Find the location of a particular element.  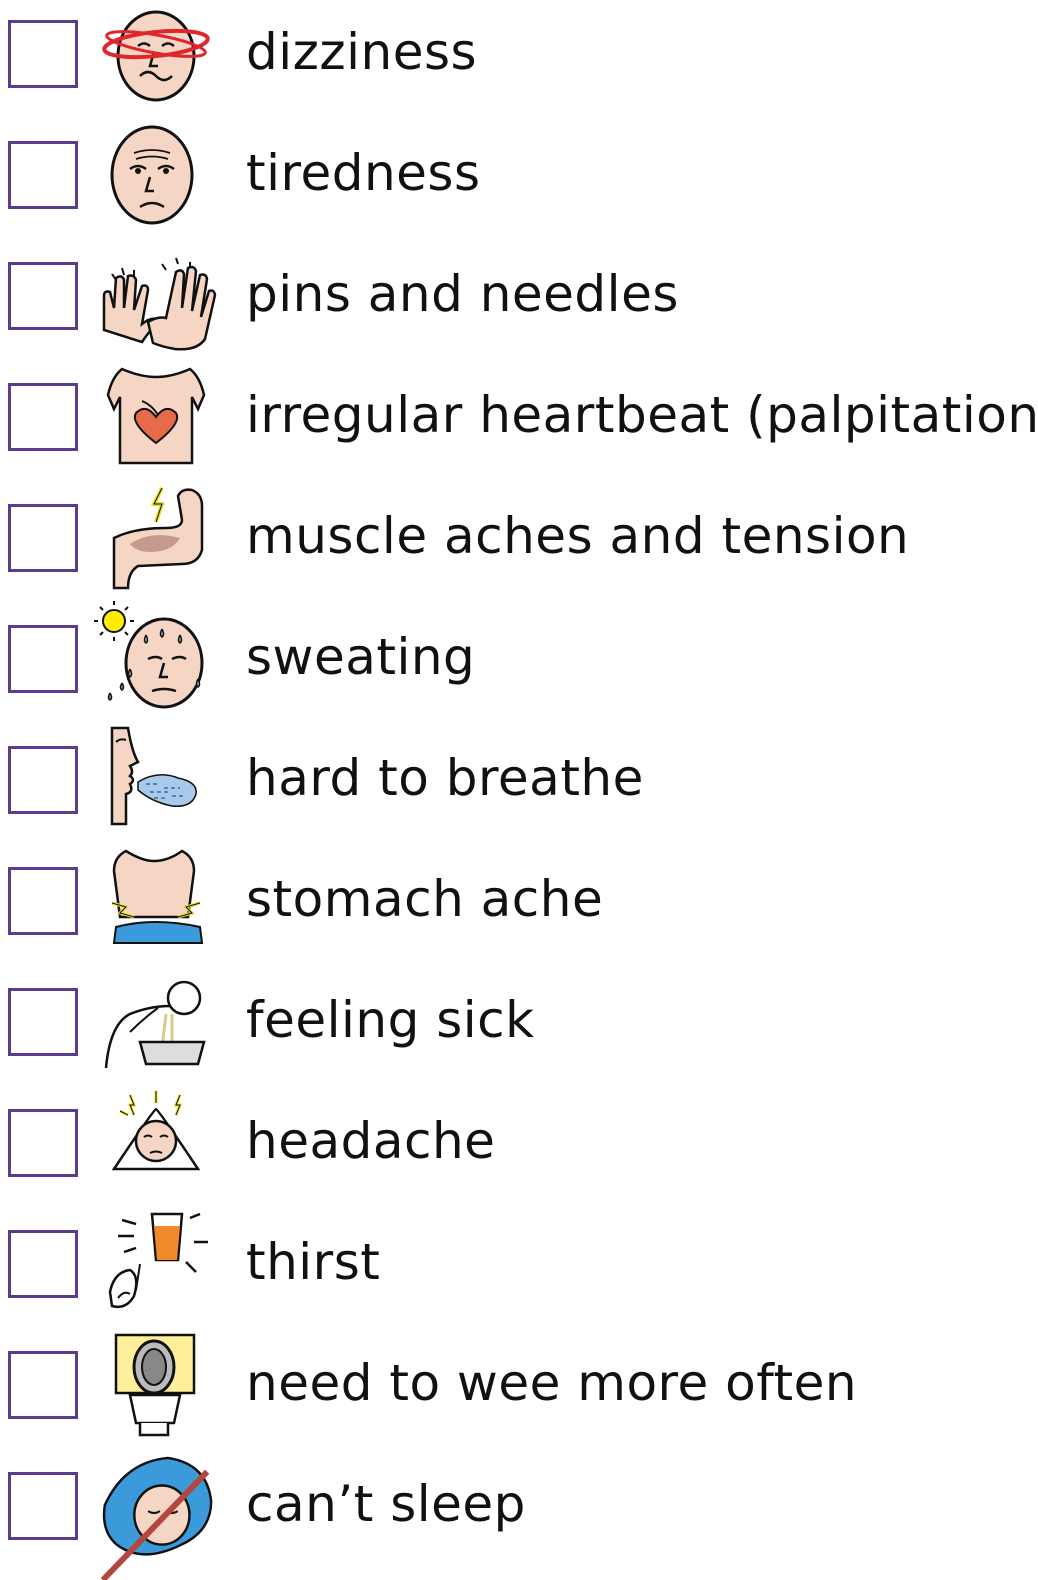

symptom-row-pins-and-needles: pins and needles is located at coordinates (519, 302).